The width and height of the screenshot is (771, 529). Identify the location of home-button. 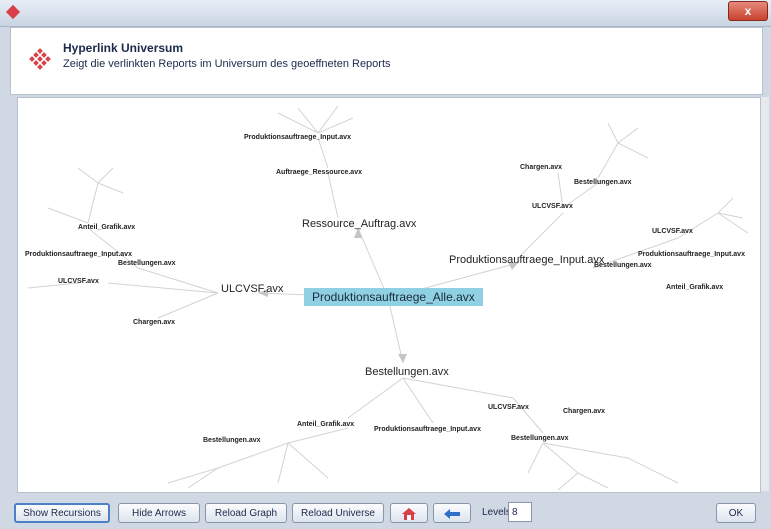
(409, 513).